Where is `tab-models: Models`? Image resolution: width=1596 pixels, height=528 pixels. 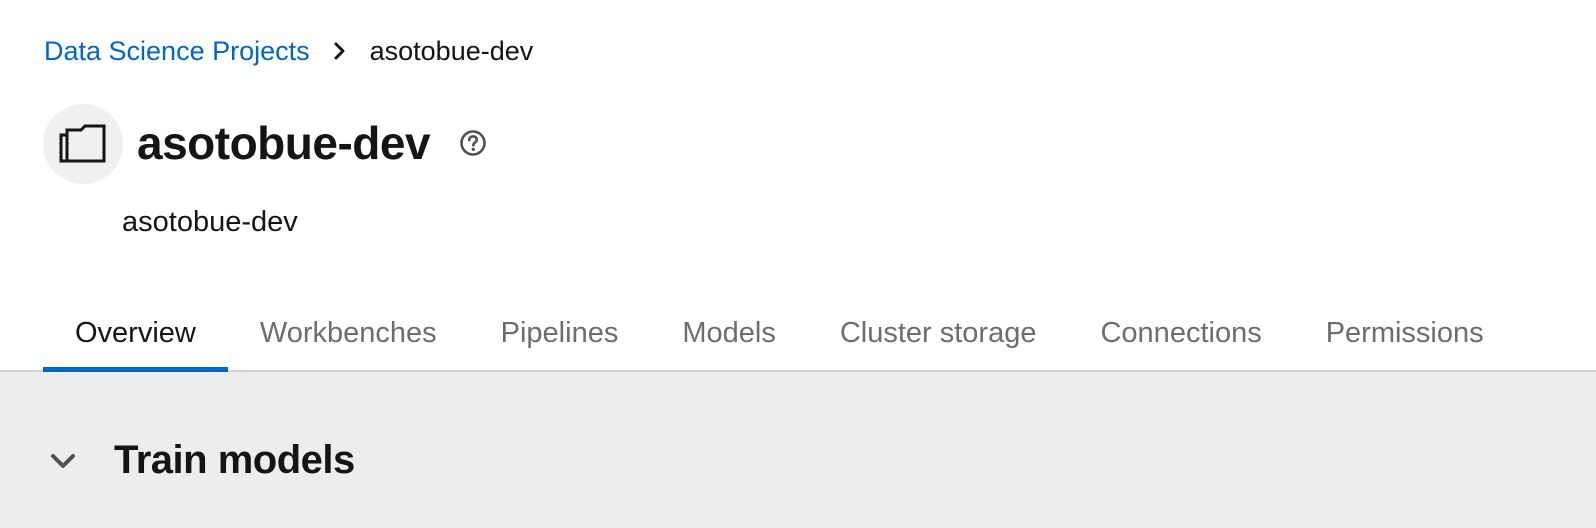
tab-models: Models is located at coordinates (729, 333).